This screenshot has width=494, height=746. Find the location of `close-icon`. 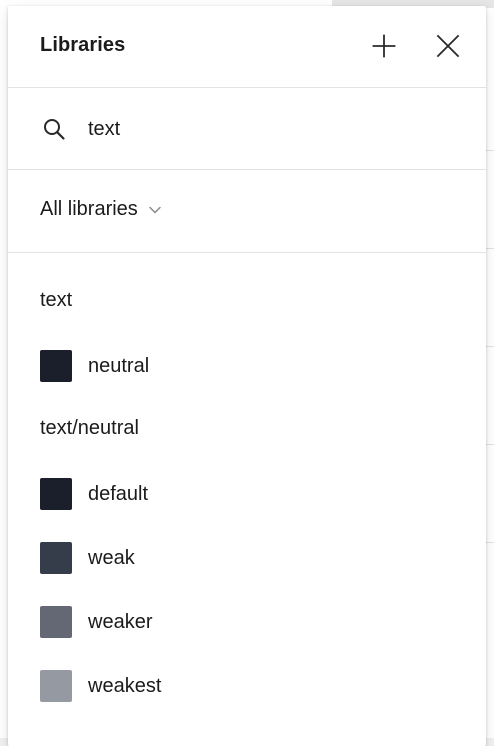

close-icon is located at coordinates (448, 46).